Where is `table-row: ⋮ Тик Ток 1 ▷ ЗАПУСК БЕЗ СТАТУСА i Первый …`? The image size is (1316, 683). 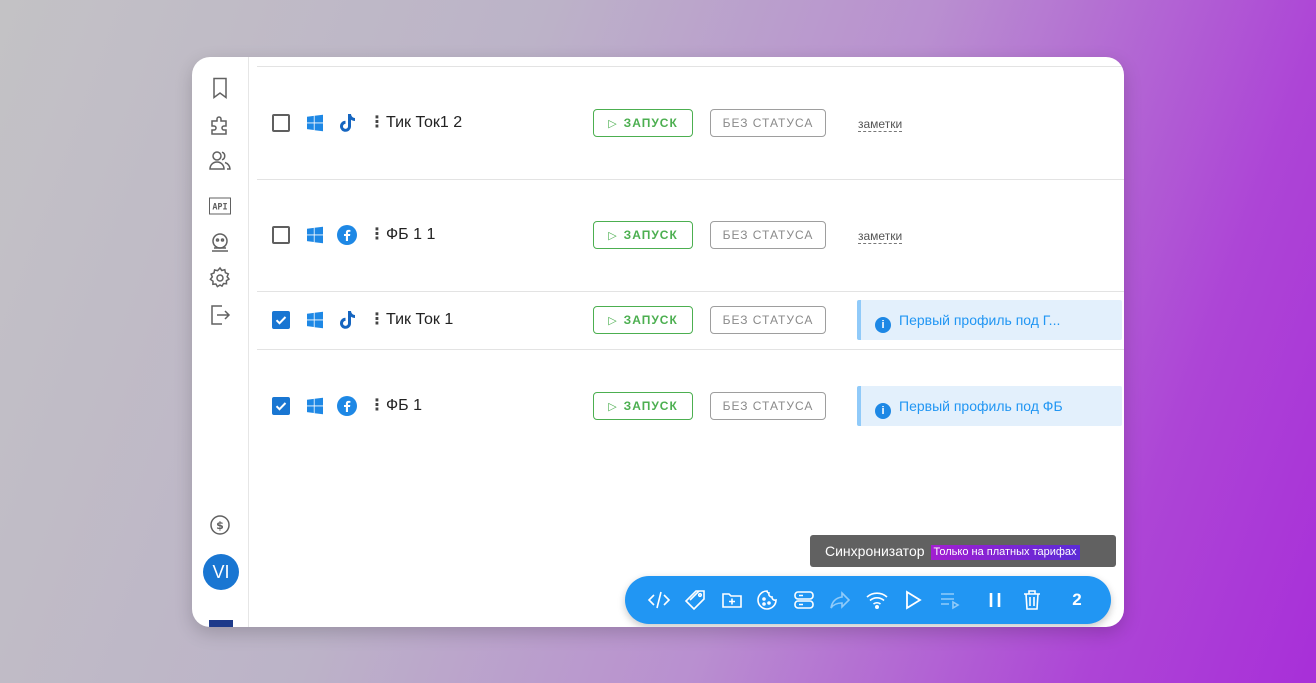
table-row: ⋮ Тик Ток 1 ▷ ЗАПУСК БЕЗ СТАТУСА i Первый … is located at coordinates (690, 321).